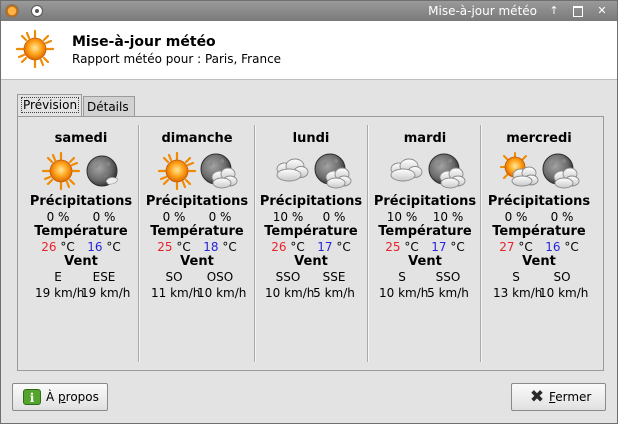 The image size is (618, 424). Describe the element at coordinates (570, 397) in the screenshot. I see `close-button-label: Fermer` at that location.